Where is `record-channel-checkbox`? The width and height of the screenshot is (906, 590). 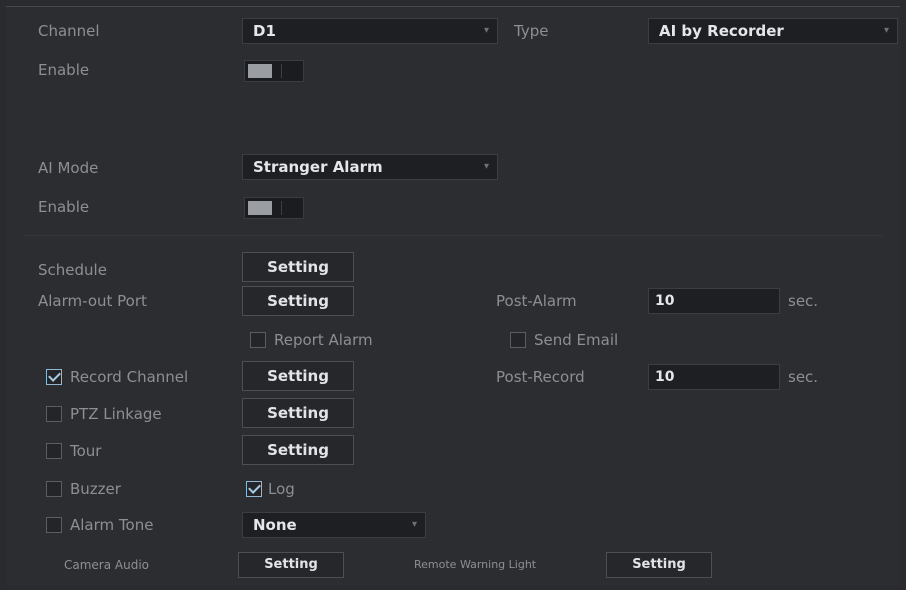
record-channel-checkbox is located at coordinates (54, 377).